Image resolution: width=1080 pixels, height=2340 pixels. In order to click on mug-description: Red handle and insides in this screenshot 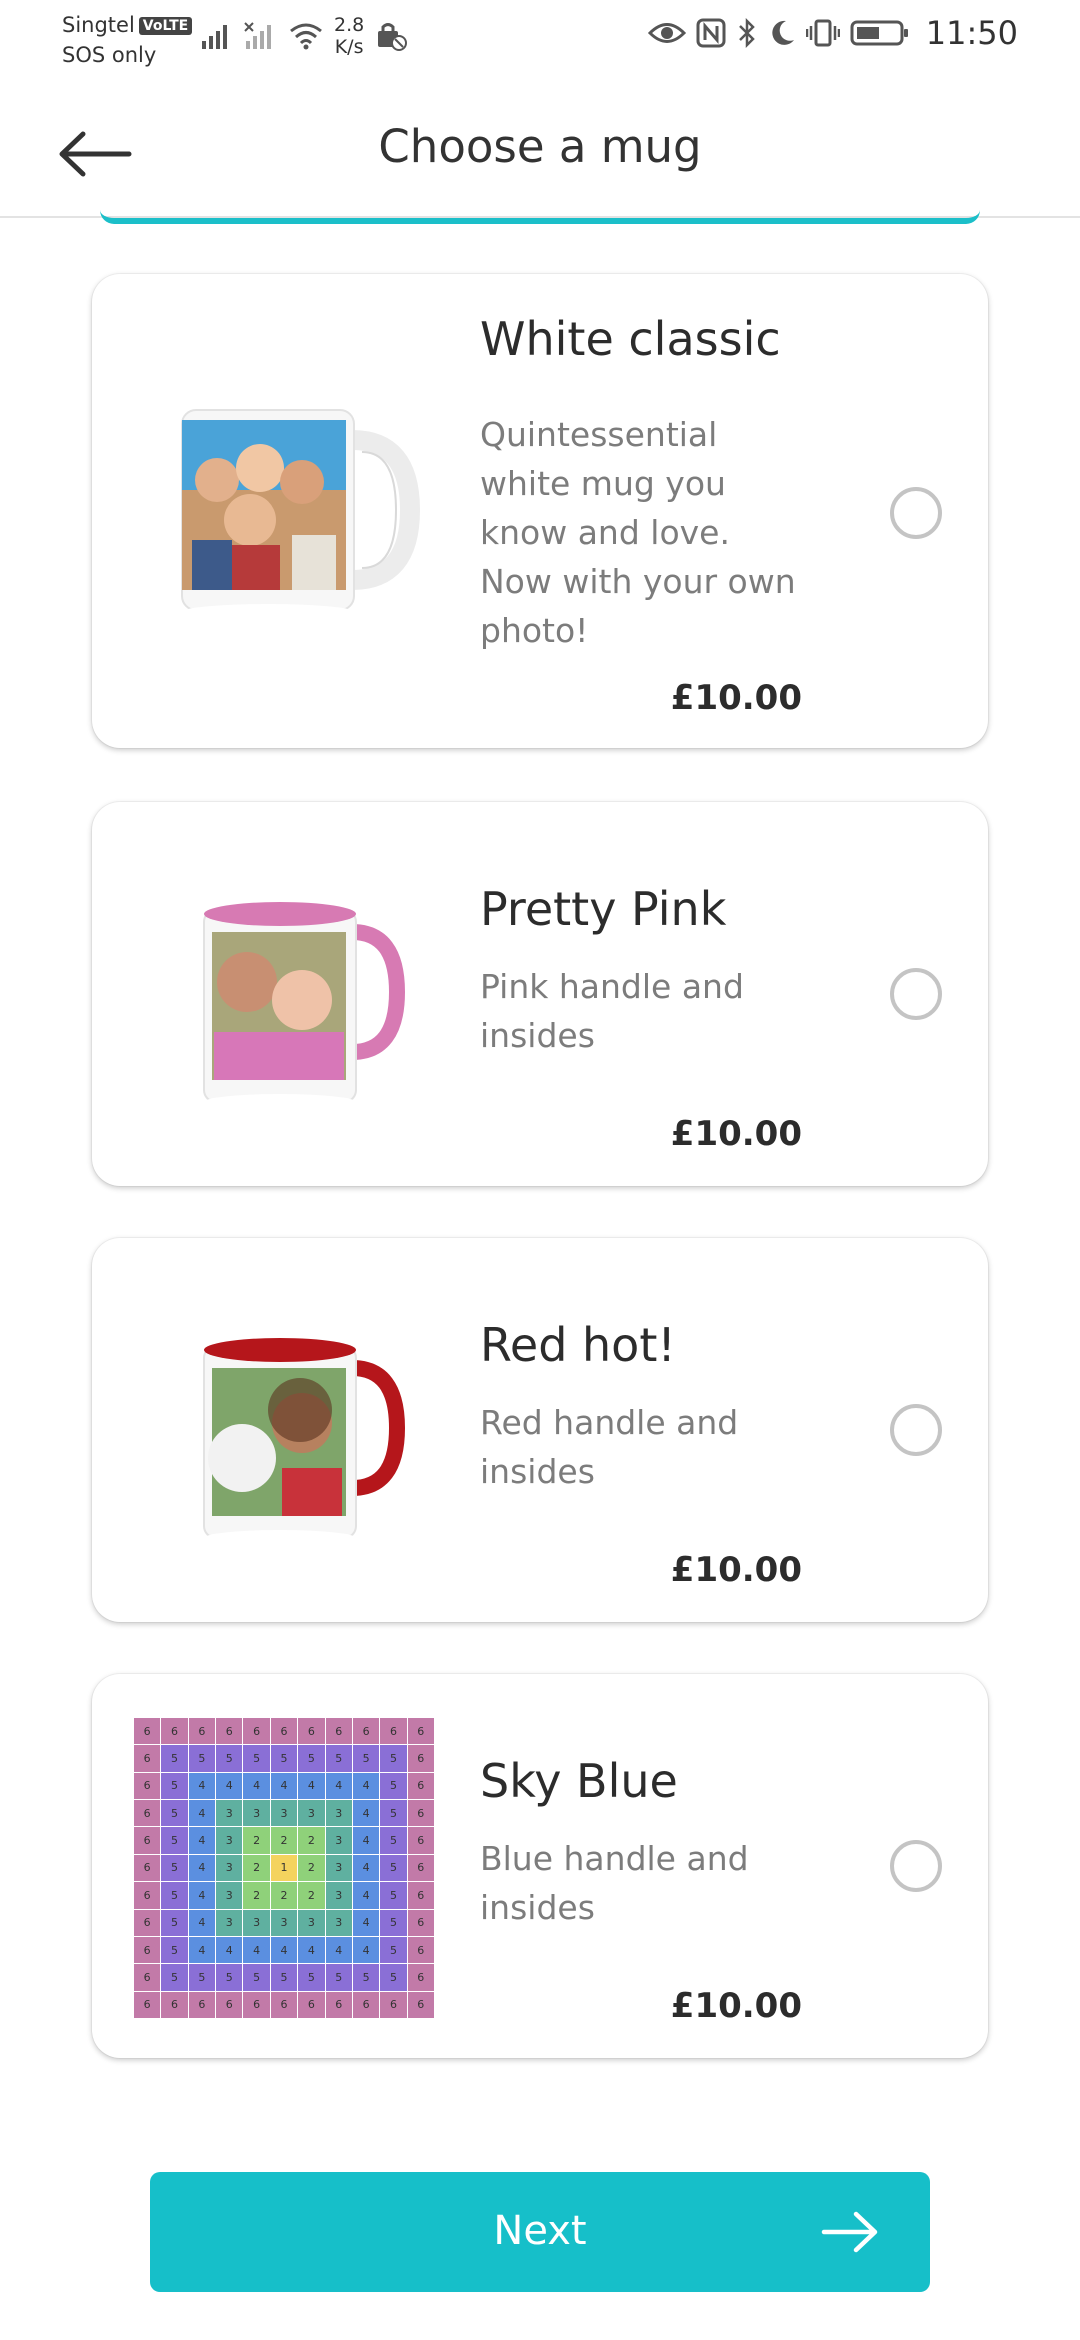, I will do `click(609, 1447)`.